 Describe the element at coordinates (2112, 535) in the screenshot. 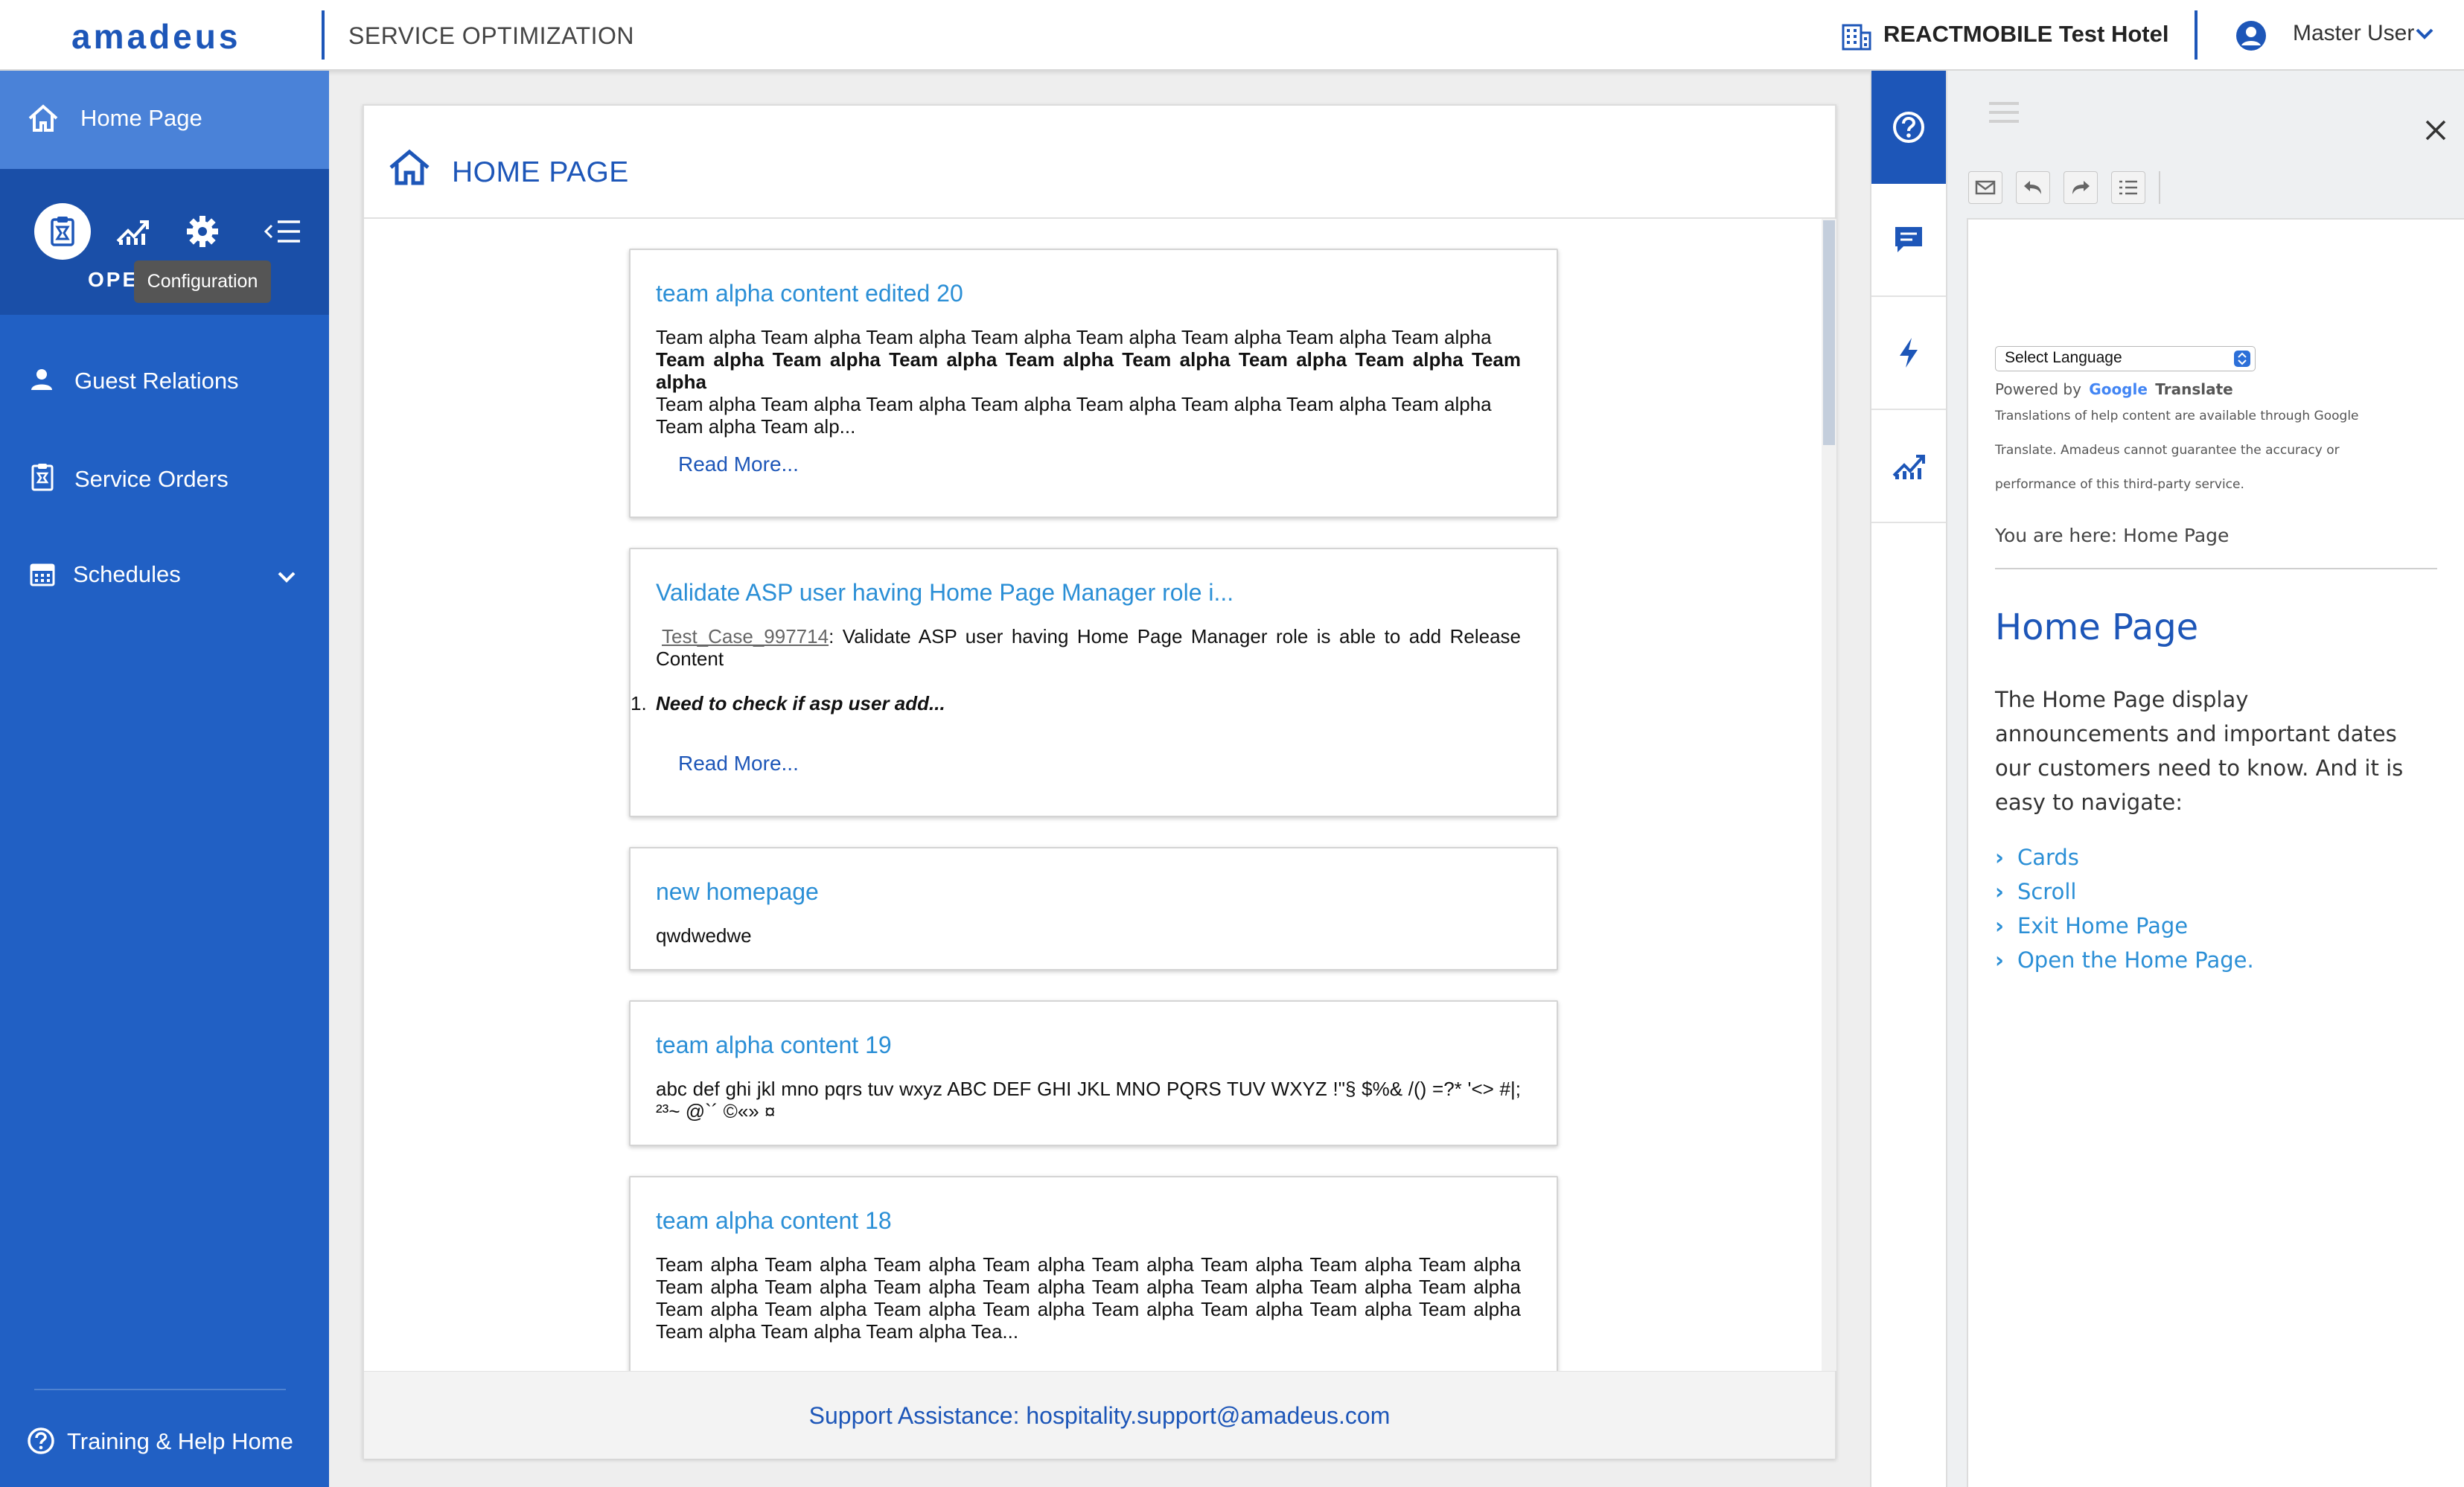

I see `breadcrumb: You are here: Home Page` at that location.